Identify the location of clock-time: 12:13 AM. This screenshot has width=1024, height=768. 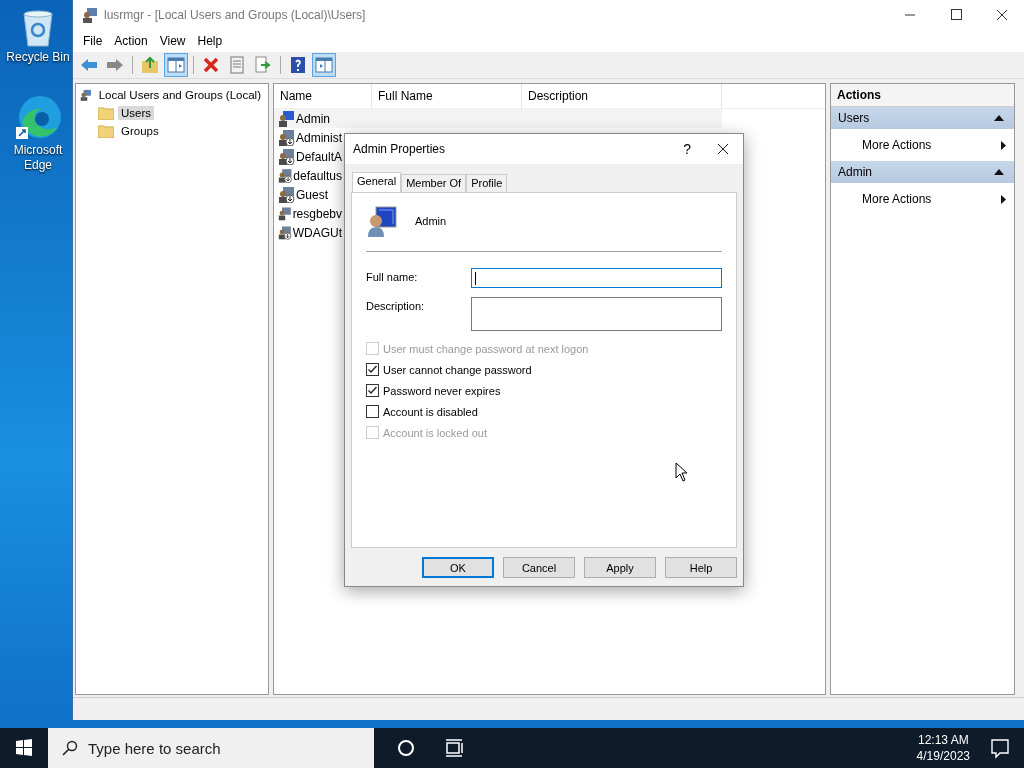
(943, 740).